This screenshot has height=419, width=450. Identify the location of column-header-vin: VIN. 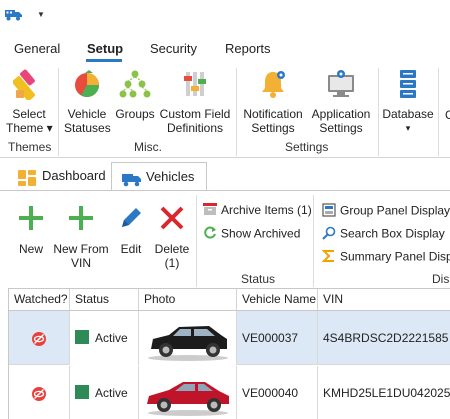
(384, 300).